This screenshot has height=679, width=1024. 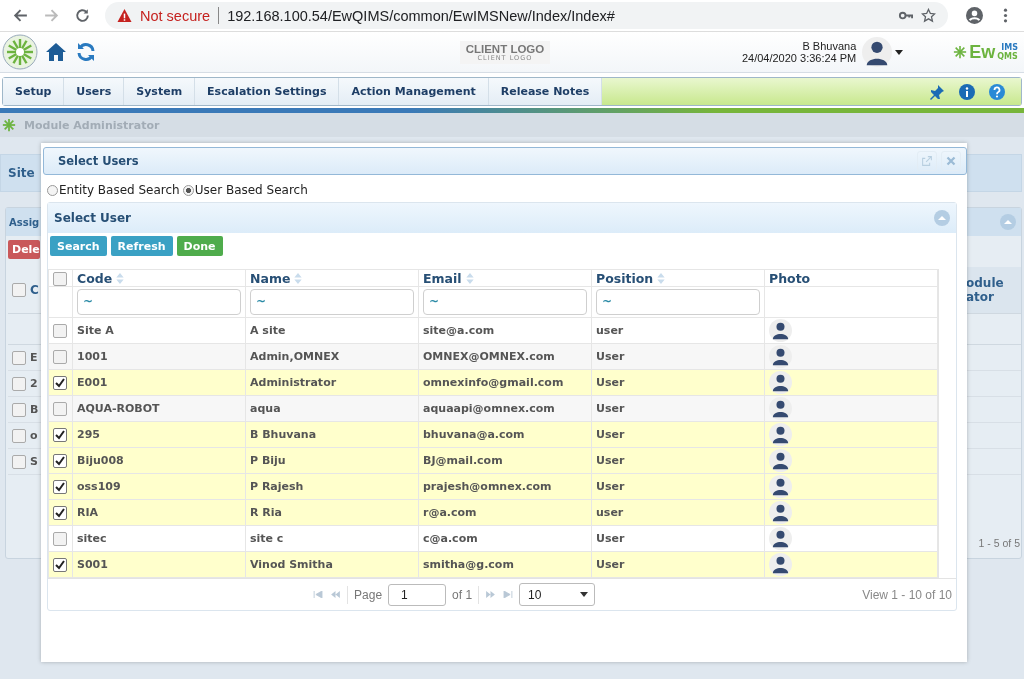 What do you see at coordinates (584, 594) in the screenshot?
I see `dropdown-caret-icon` at bounding box center [584, 594].